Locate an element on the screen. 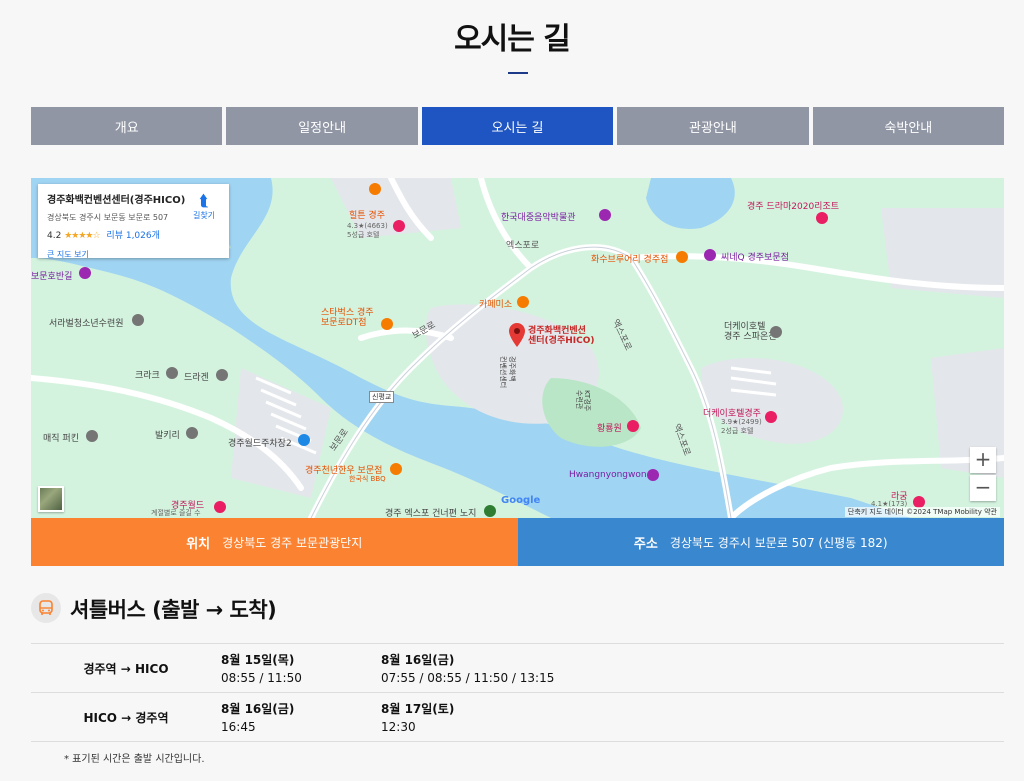 Image resolution: width=1024 pixels, height=781 pixels. map-label-drama: 경주 드라마2020리조트 is located at coordinates (793, 205).